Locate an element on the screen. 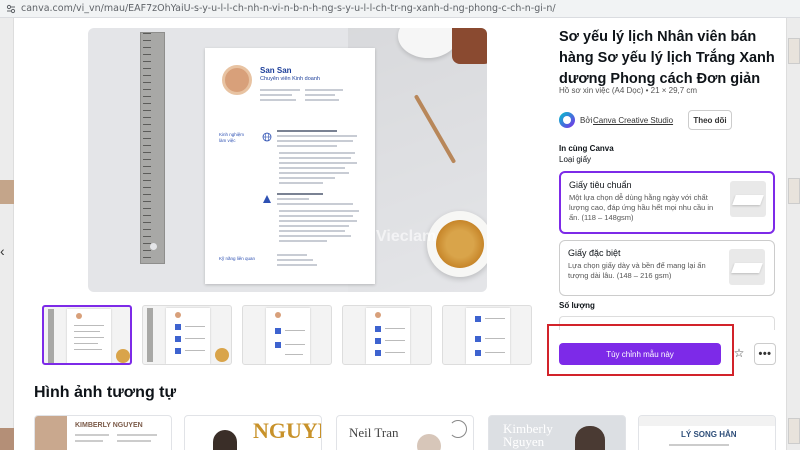 This screenshot has width=800, height=450. similar-template-card: KIMBERLY NGUYEN is located at coordinates (103, 432).